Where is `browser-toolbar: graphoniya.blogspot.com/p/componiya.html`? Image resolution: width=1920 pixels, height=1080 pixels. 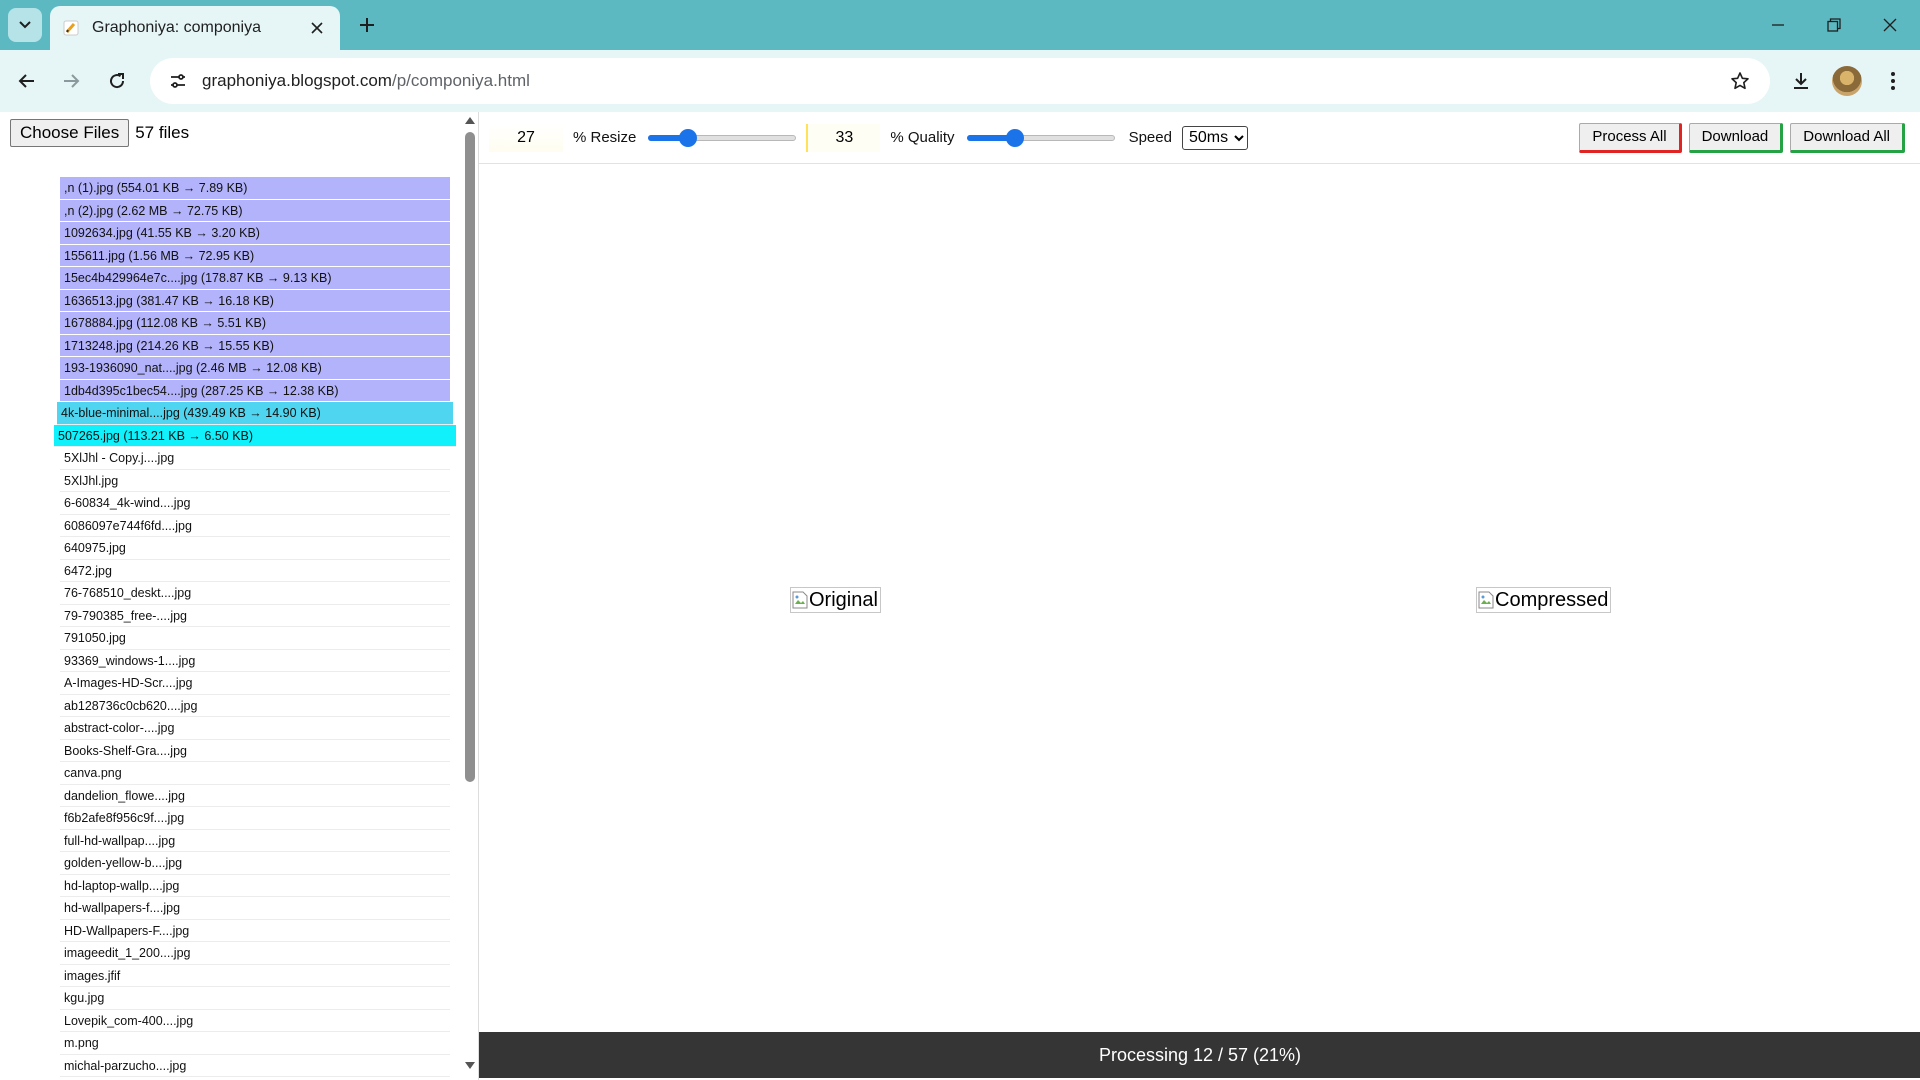
browser-toolbar: graphoniya.blogspot.com/p/componiya.html is located at coordinates (960, 81).